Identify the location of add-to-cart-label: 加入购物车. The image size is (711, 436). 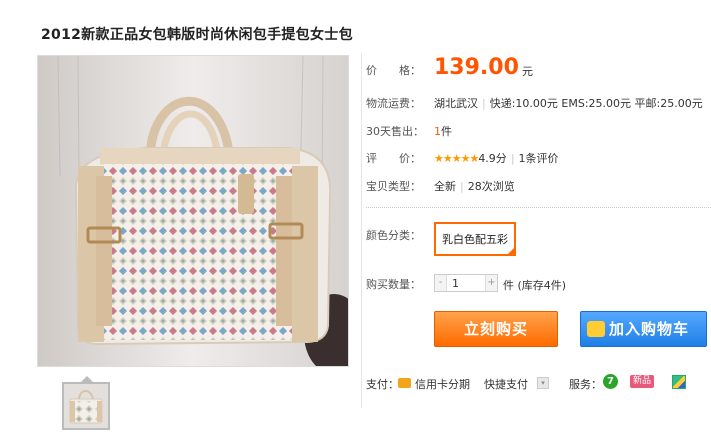
(649, 329).